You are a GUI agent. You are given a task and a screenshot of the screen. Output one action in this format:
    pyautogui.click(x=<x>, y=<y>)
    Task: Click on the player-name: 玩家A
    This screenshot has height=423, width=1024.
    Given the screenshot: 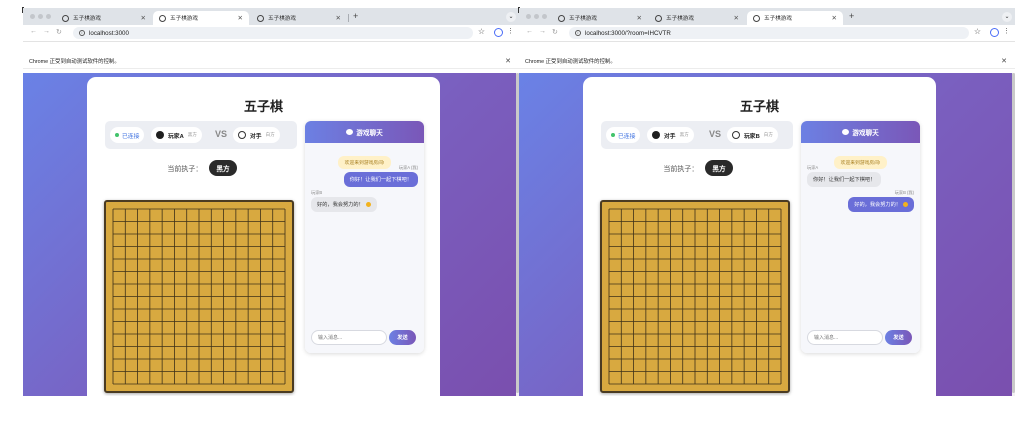 What is the action you would take?
    pyautogui.click(x=176, y=136)
    